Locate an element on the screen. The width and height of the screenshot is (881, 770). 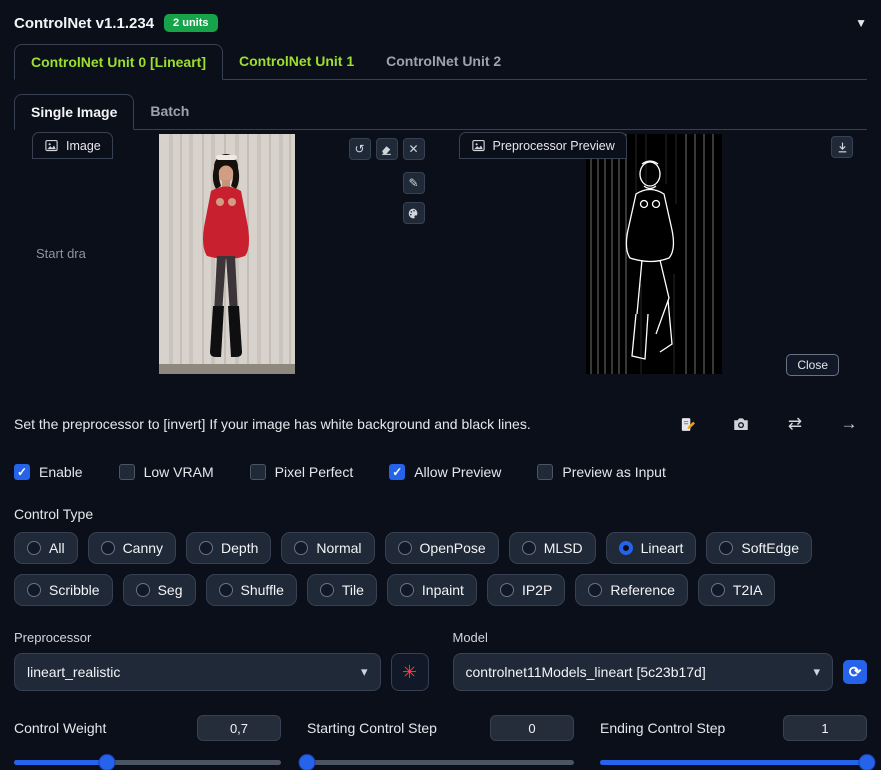
radio-openpose: OpenPose is located at coordinates (441, 548).